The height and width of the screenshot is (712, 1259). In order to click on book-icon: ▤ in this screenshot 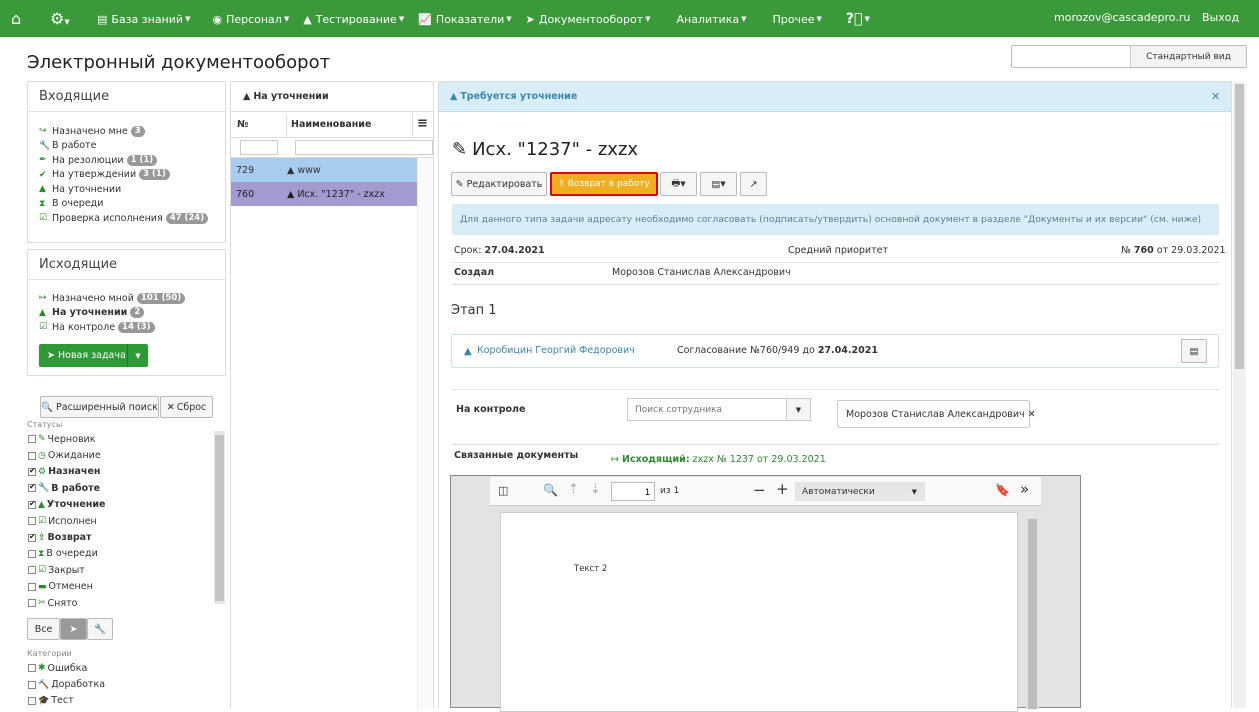, I will do `click(102, 19)`.